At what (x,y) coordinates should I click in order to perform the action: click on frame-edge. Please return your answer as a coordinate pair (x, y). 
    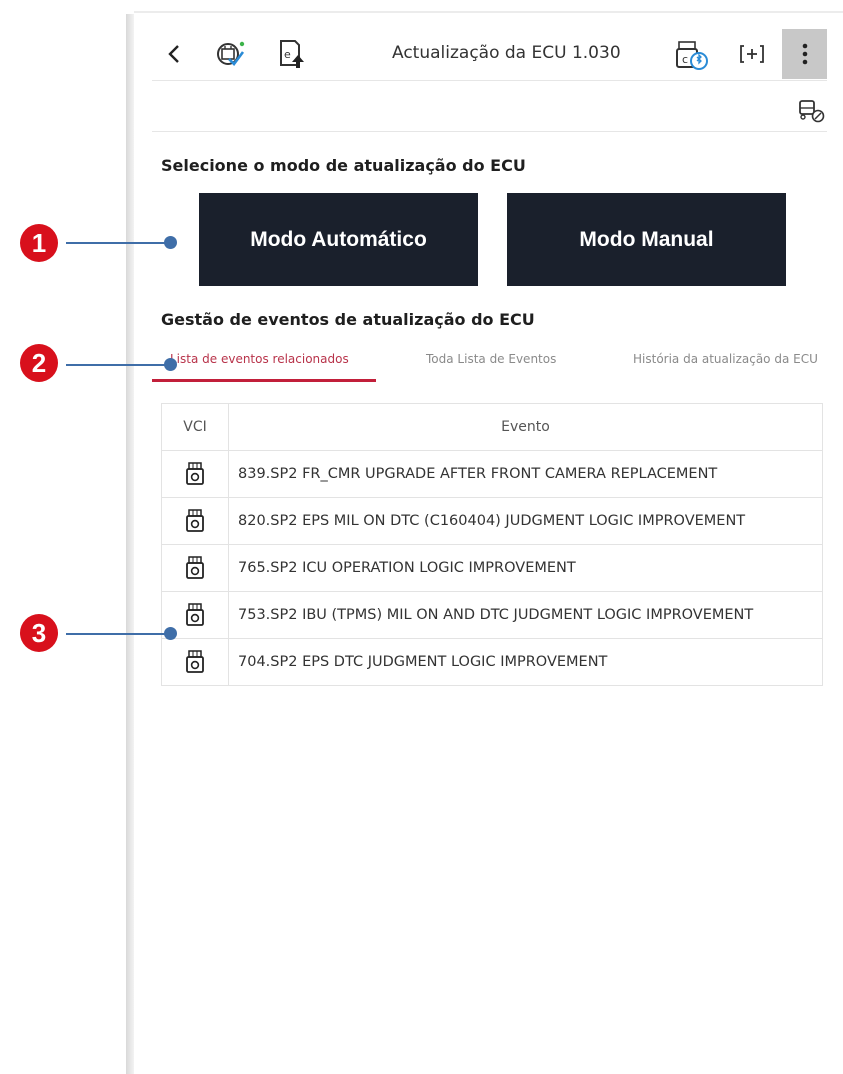
    Looking at the image, I should click on (130, 544).